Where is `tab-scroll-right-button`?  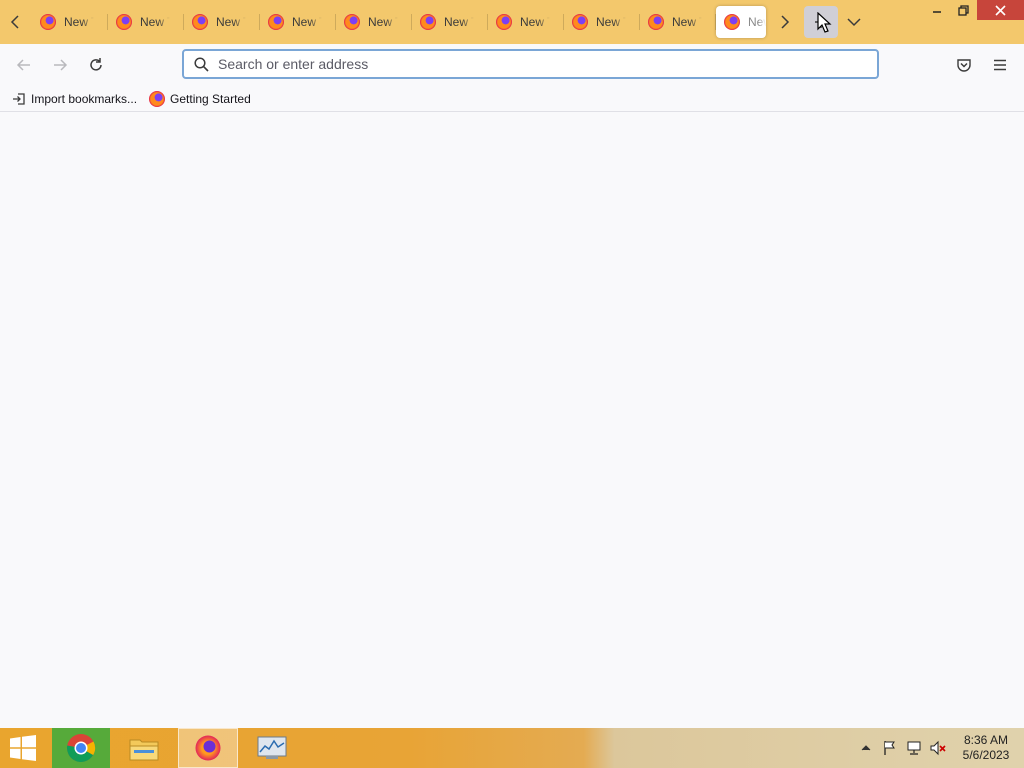
tab-scroll-right-button is located at coordinates (784, 22).